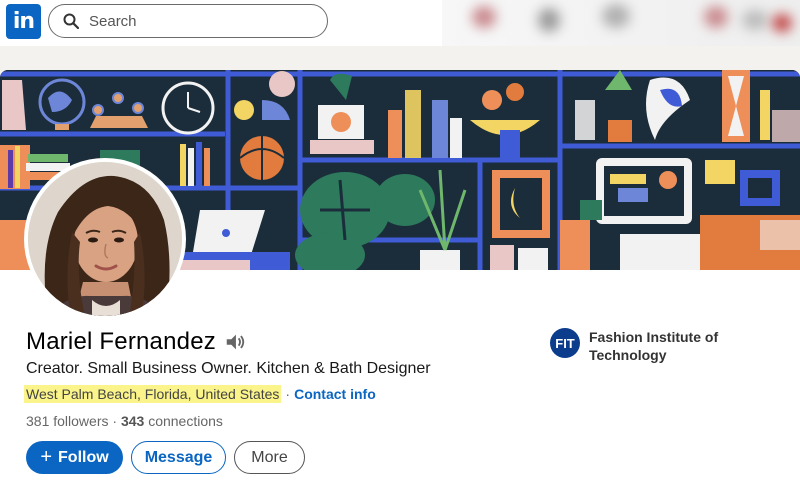  What do you see at coordinates (23, 21) in the screenshot?
I see `linkedin-logo: in` at bounding box center [23, 21].